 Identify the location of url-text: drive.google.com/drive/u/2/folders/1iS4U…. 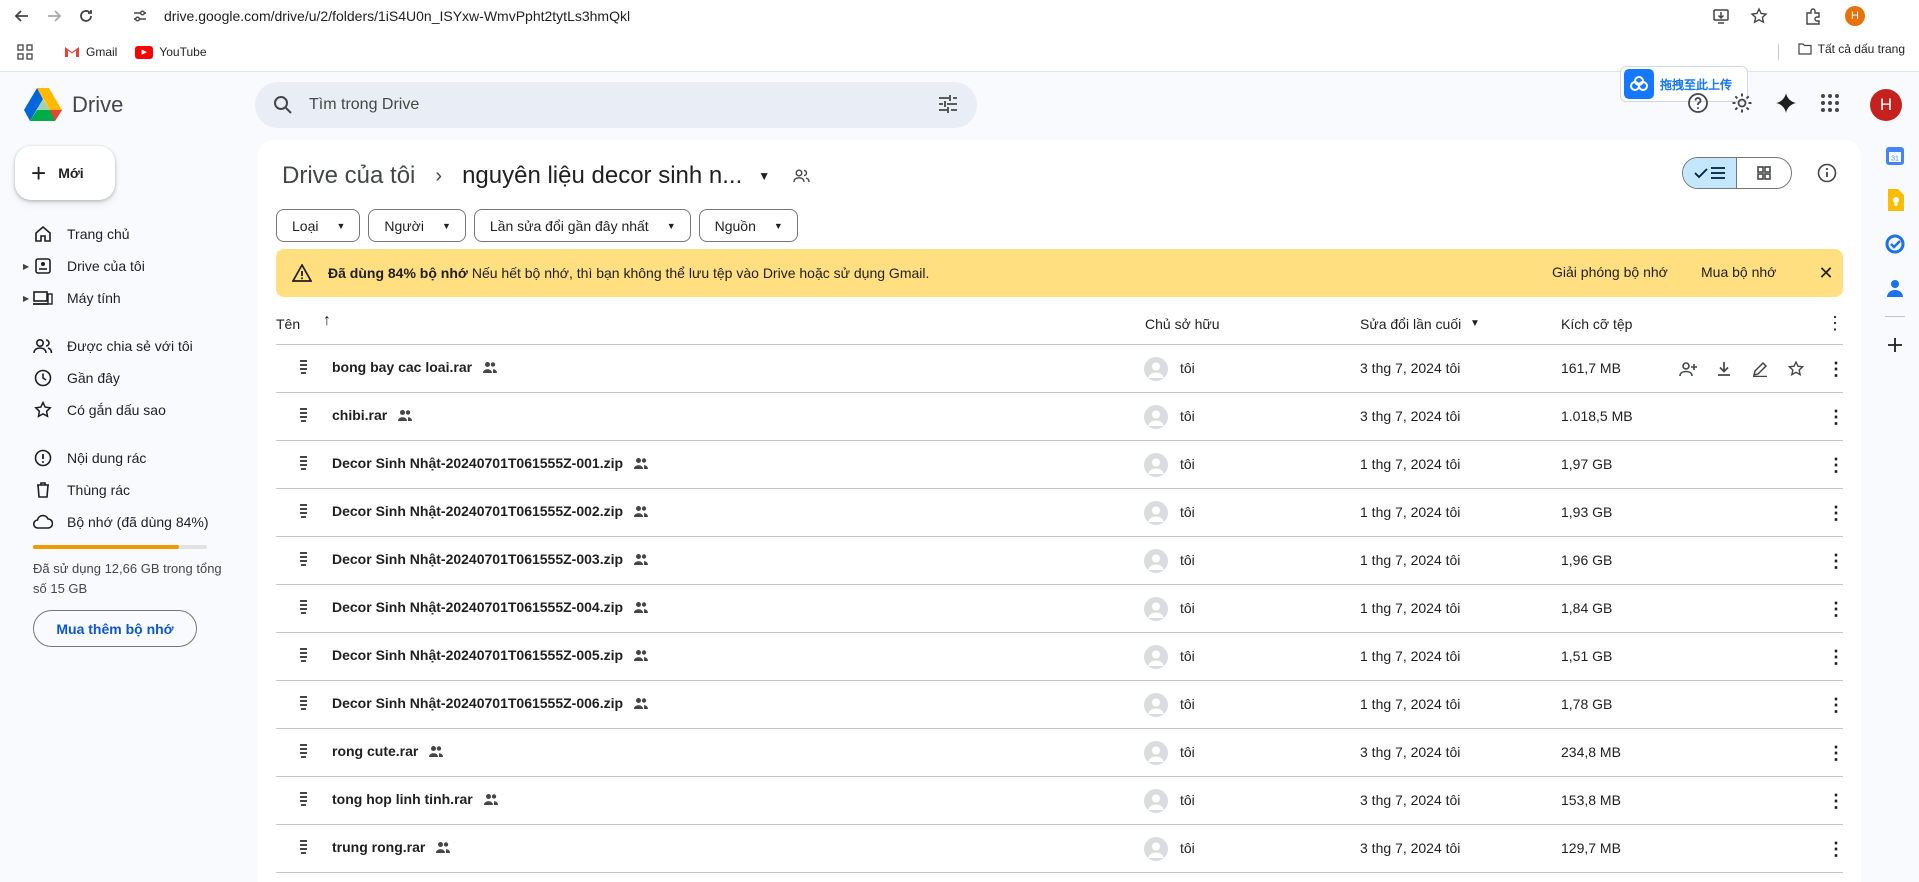
(397, 16).